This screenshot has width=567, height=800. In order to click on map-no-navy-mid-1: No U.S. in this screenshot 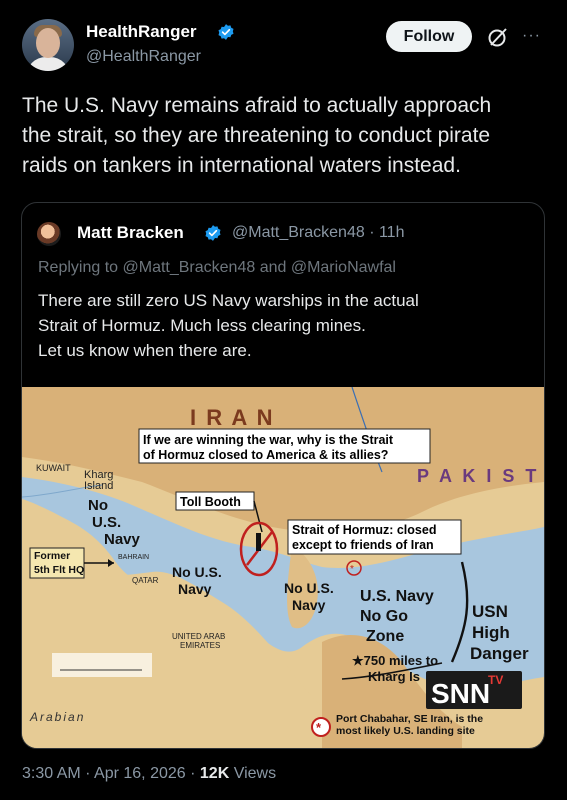, I will do `click(197, 572)`.